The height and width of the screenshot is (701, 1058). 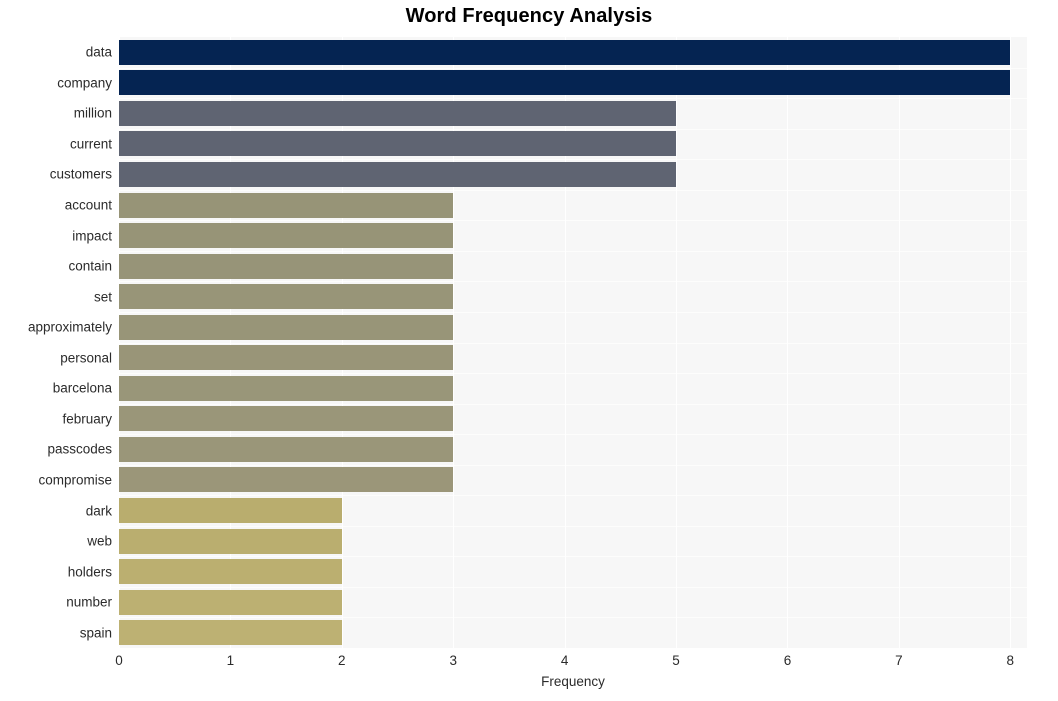 I want to click on x-axis-tick-label: 0, so click(x=119, y=660).